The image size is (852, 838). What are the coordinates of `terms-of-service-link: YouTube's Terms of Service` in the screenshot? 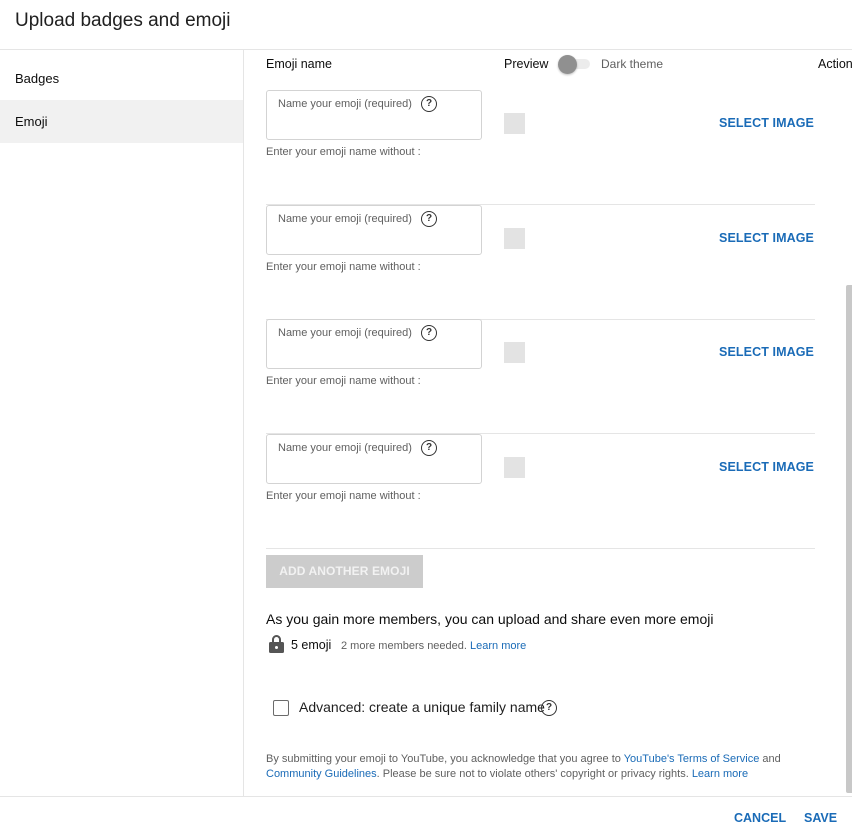 It's located at (692, 759).